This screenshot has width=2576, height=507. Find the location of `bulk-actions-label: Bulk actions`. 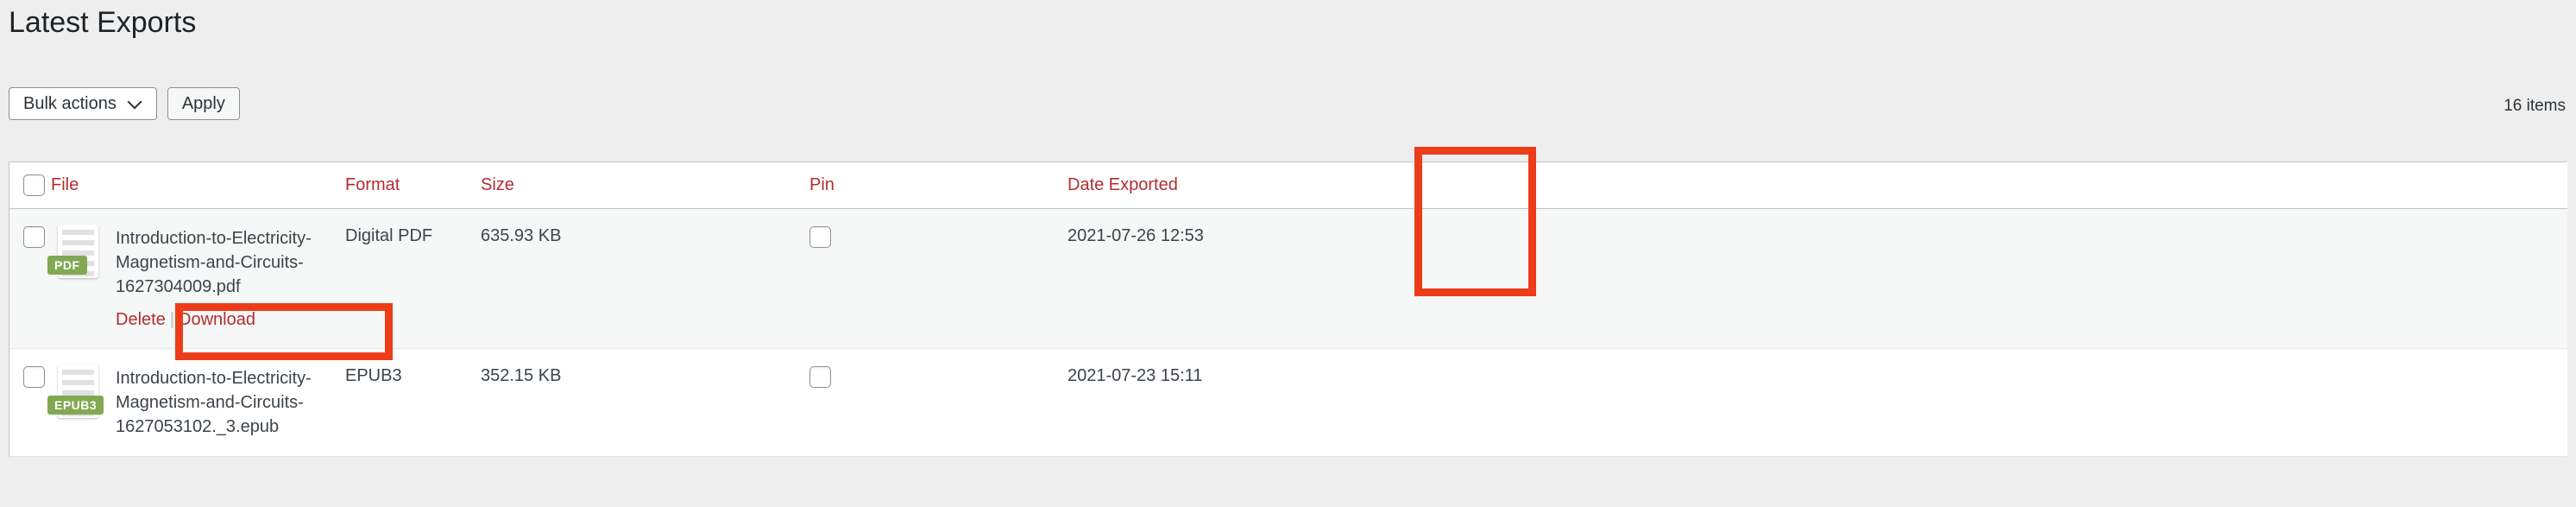

bulk-actions-label: Bulk actions is located at coordinates (70, 103).